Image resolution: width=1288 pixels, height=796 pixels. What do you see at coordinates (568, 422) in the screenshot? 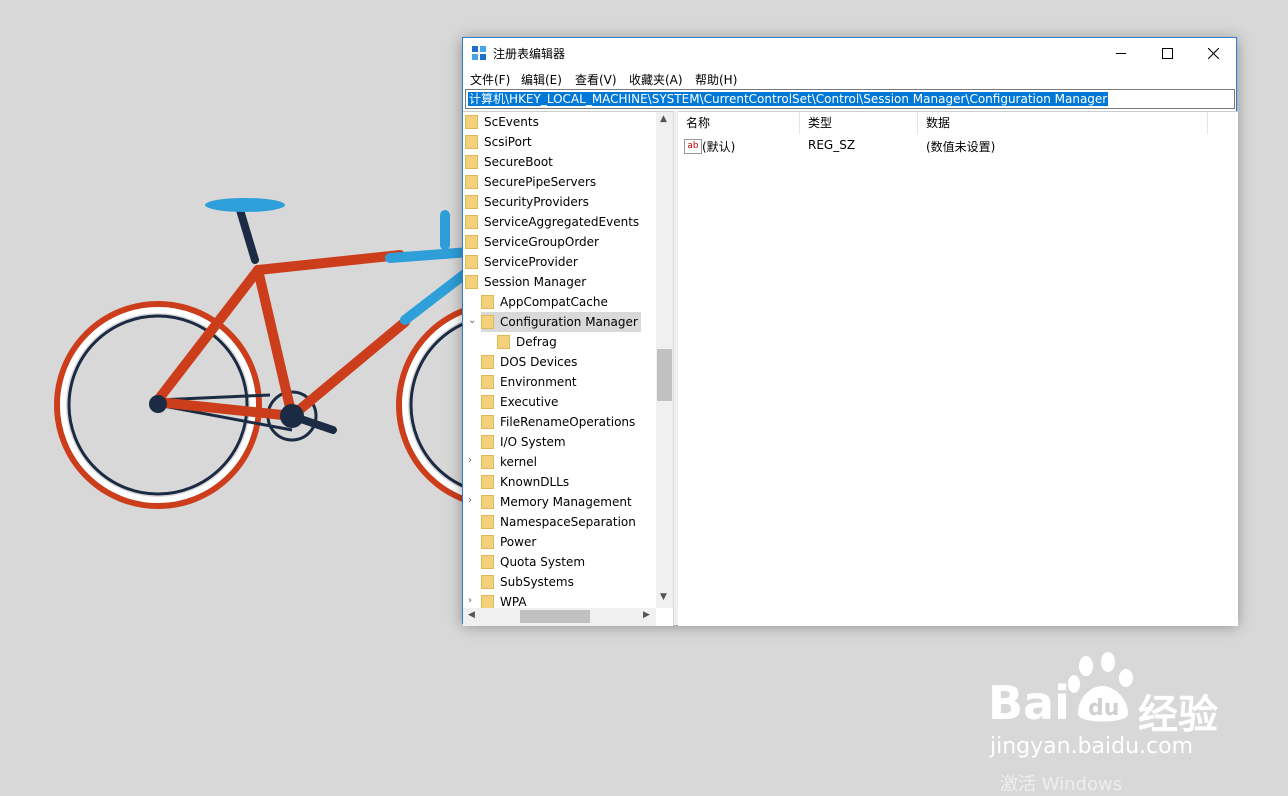
I see `tree-item-label: FileRenameOperations` at bounding box center [568, 422].